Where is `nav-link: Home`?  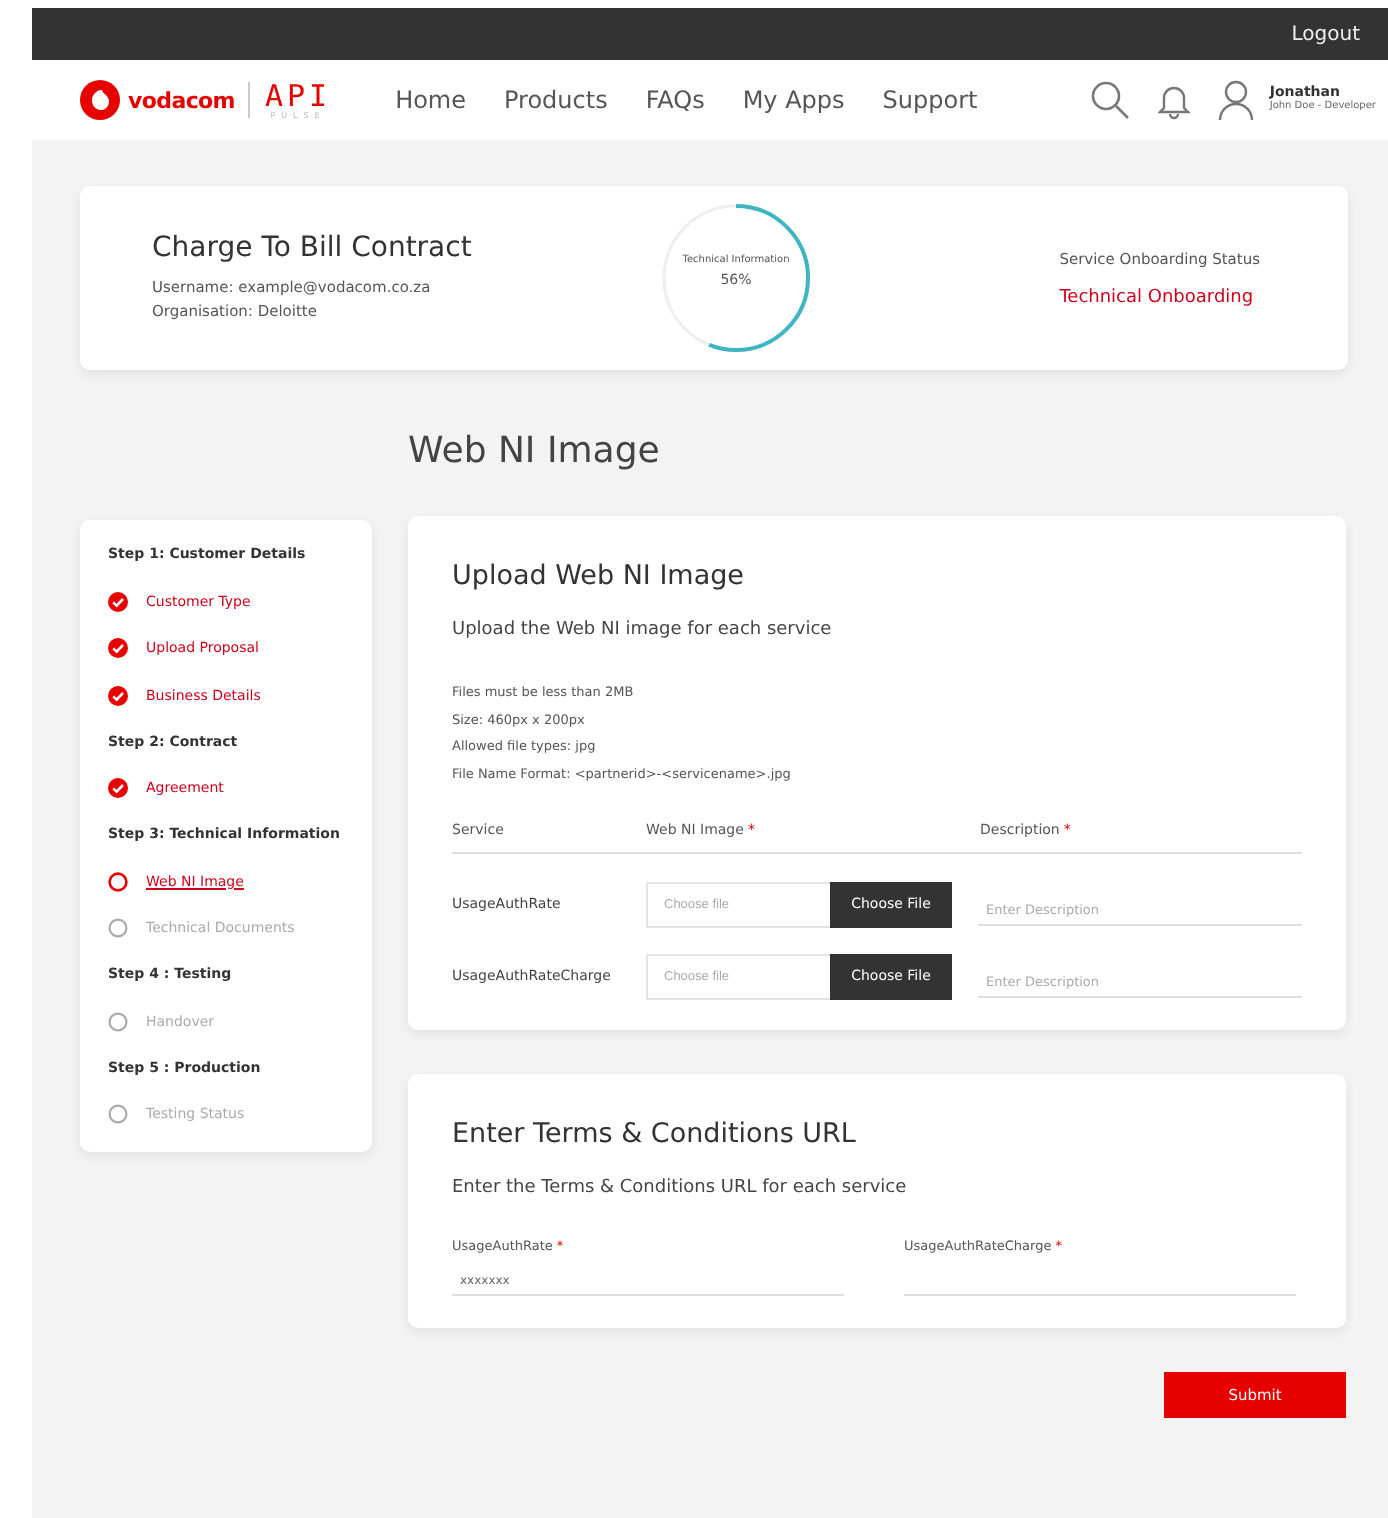 nav-link: Home is located at coordinates (430, 100).